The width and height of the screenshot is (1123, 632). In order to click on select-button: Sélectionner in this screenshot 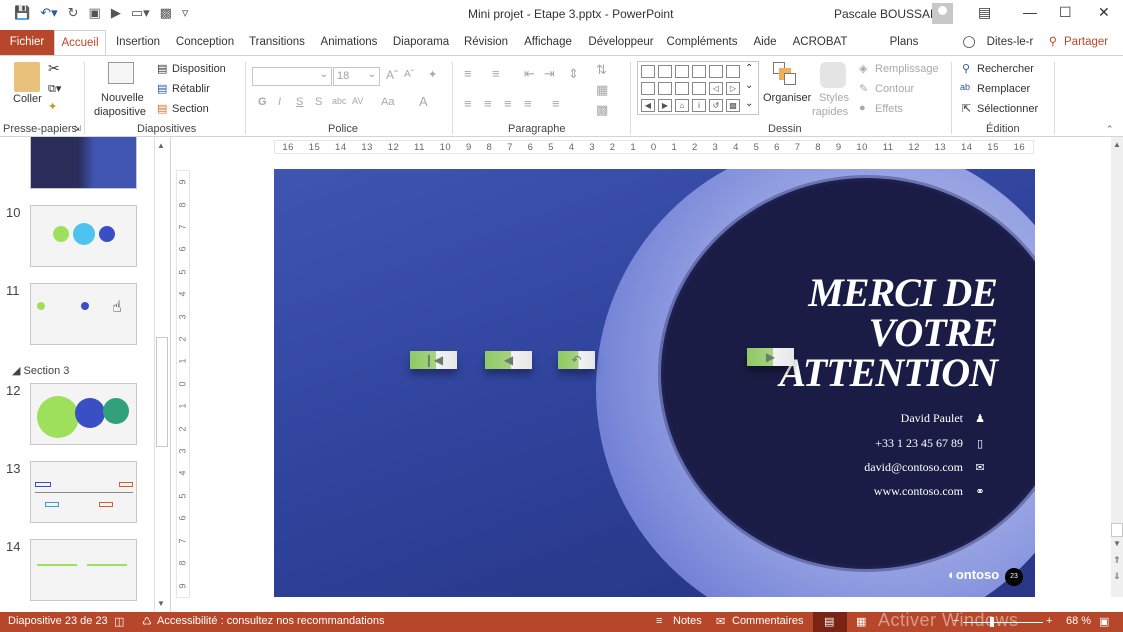, I will do `click(1007, 109)`.